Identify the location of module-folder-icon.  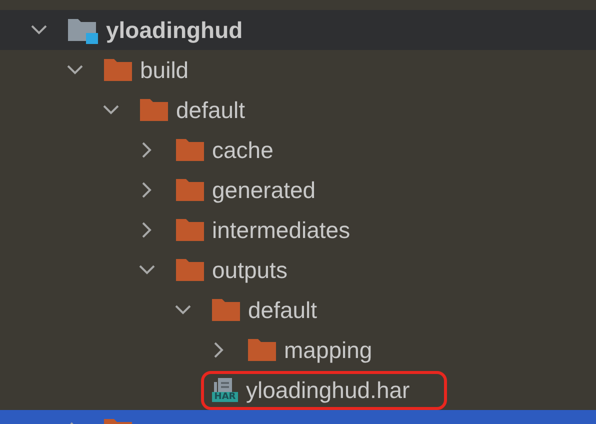
(83, 30).